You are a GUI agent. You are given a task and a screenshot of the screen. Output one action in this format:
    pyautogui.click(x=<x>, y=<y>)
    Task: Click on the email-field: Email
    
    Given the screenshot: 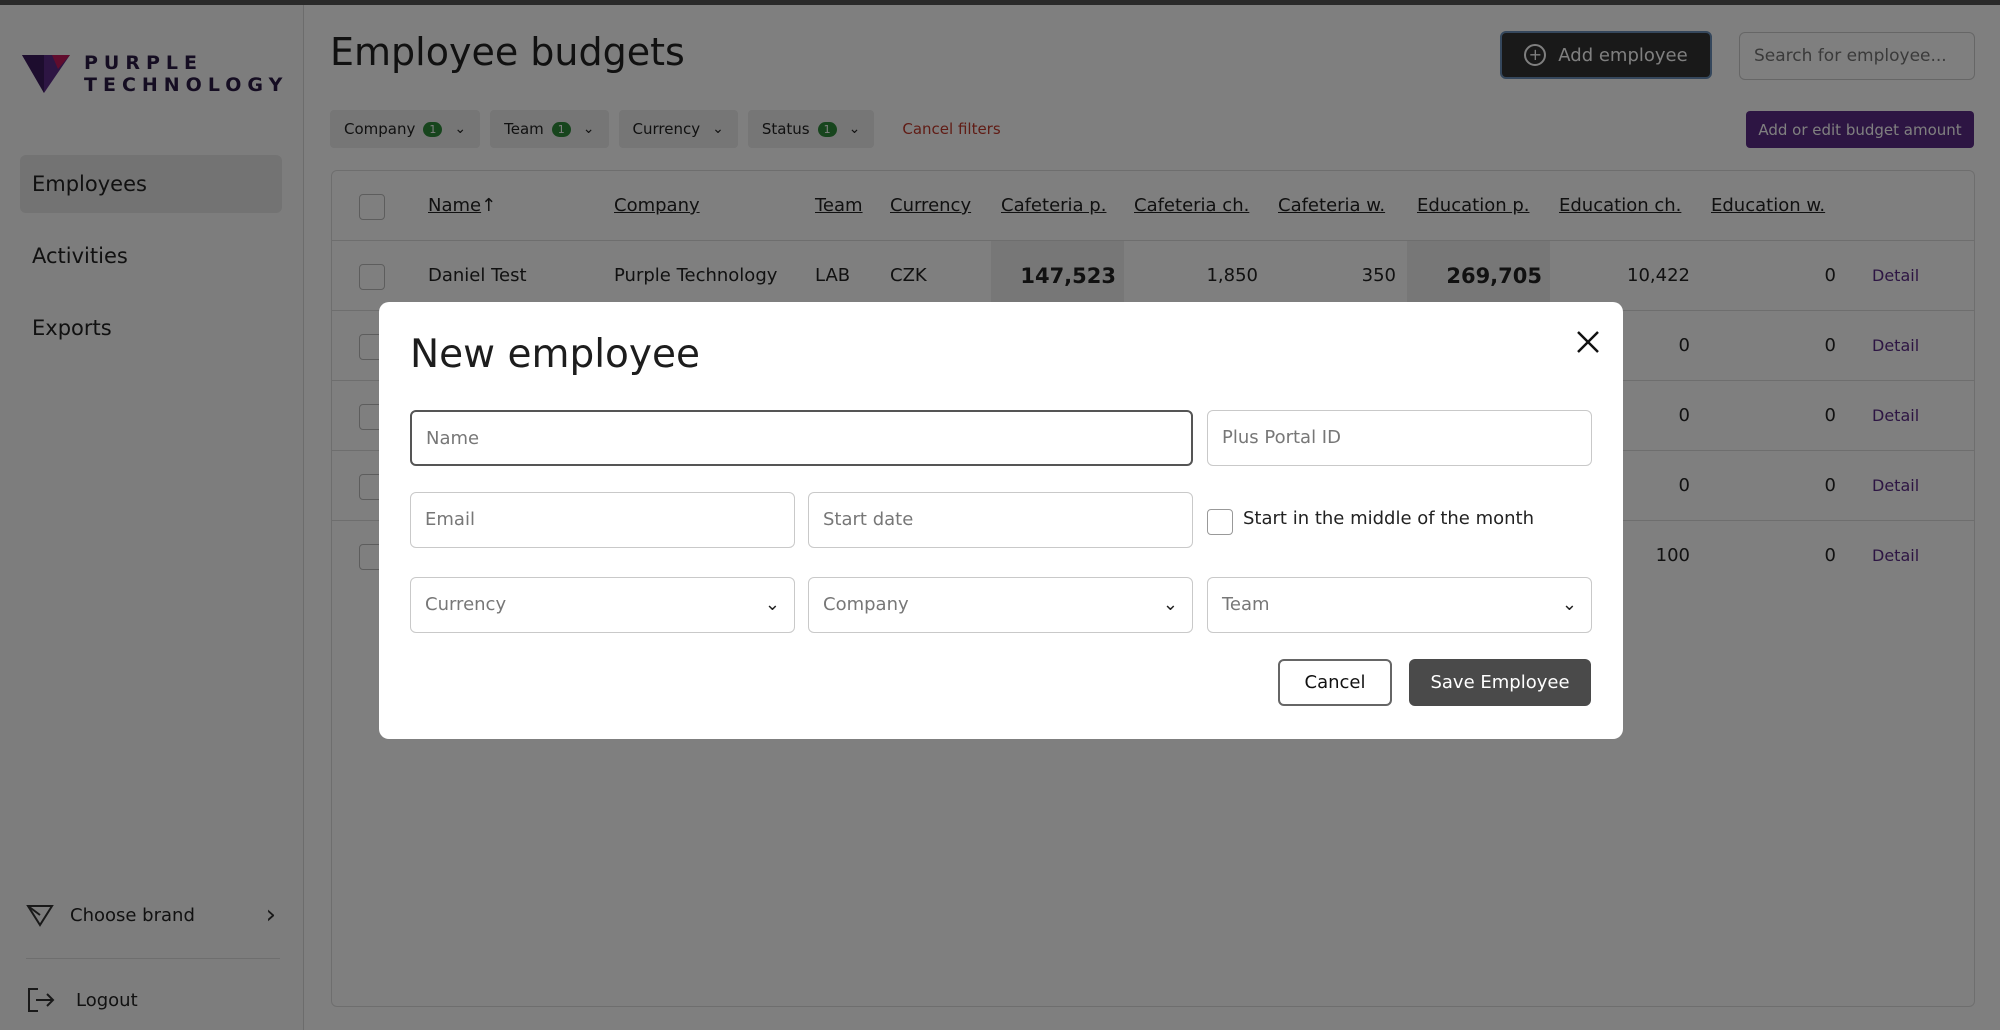 What is the action you would take?
    pyautogui.click(x=602, y=520)
    